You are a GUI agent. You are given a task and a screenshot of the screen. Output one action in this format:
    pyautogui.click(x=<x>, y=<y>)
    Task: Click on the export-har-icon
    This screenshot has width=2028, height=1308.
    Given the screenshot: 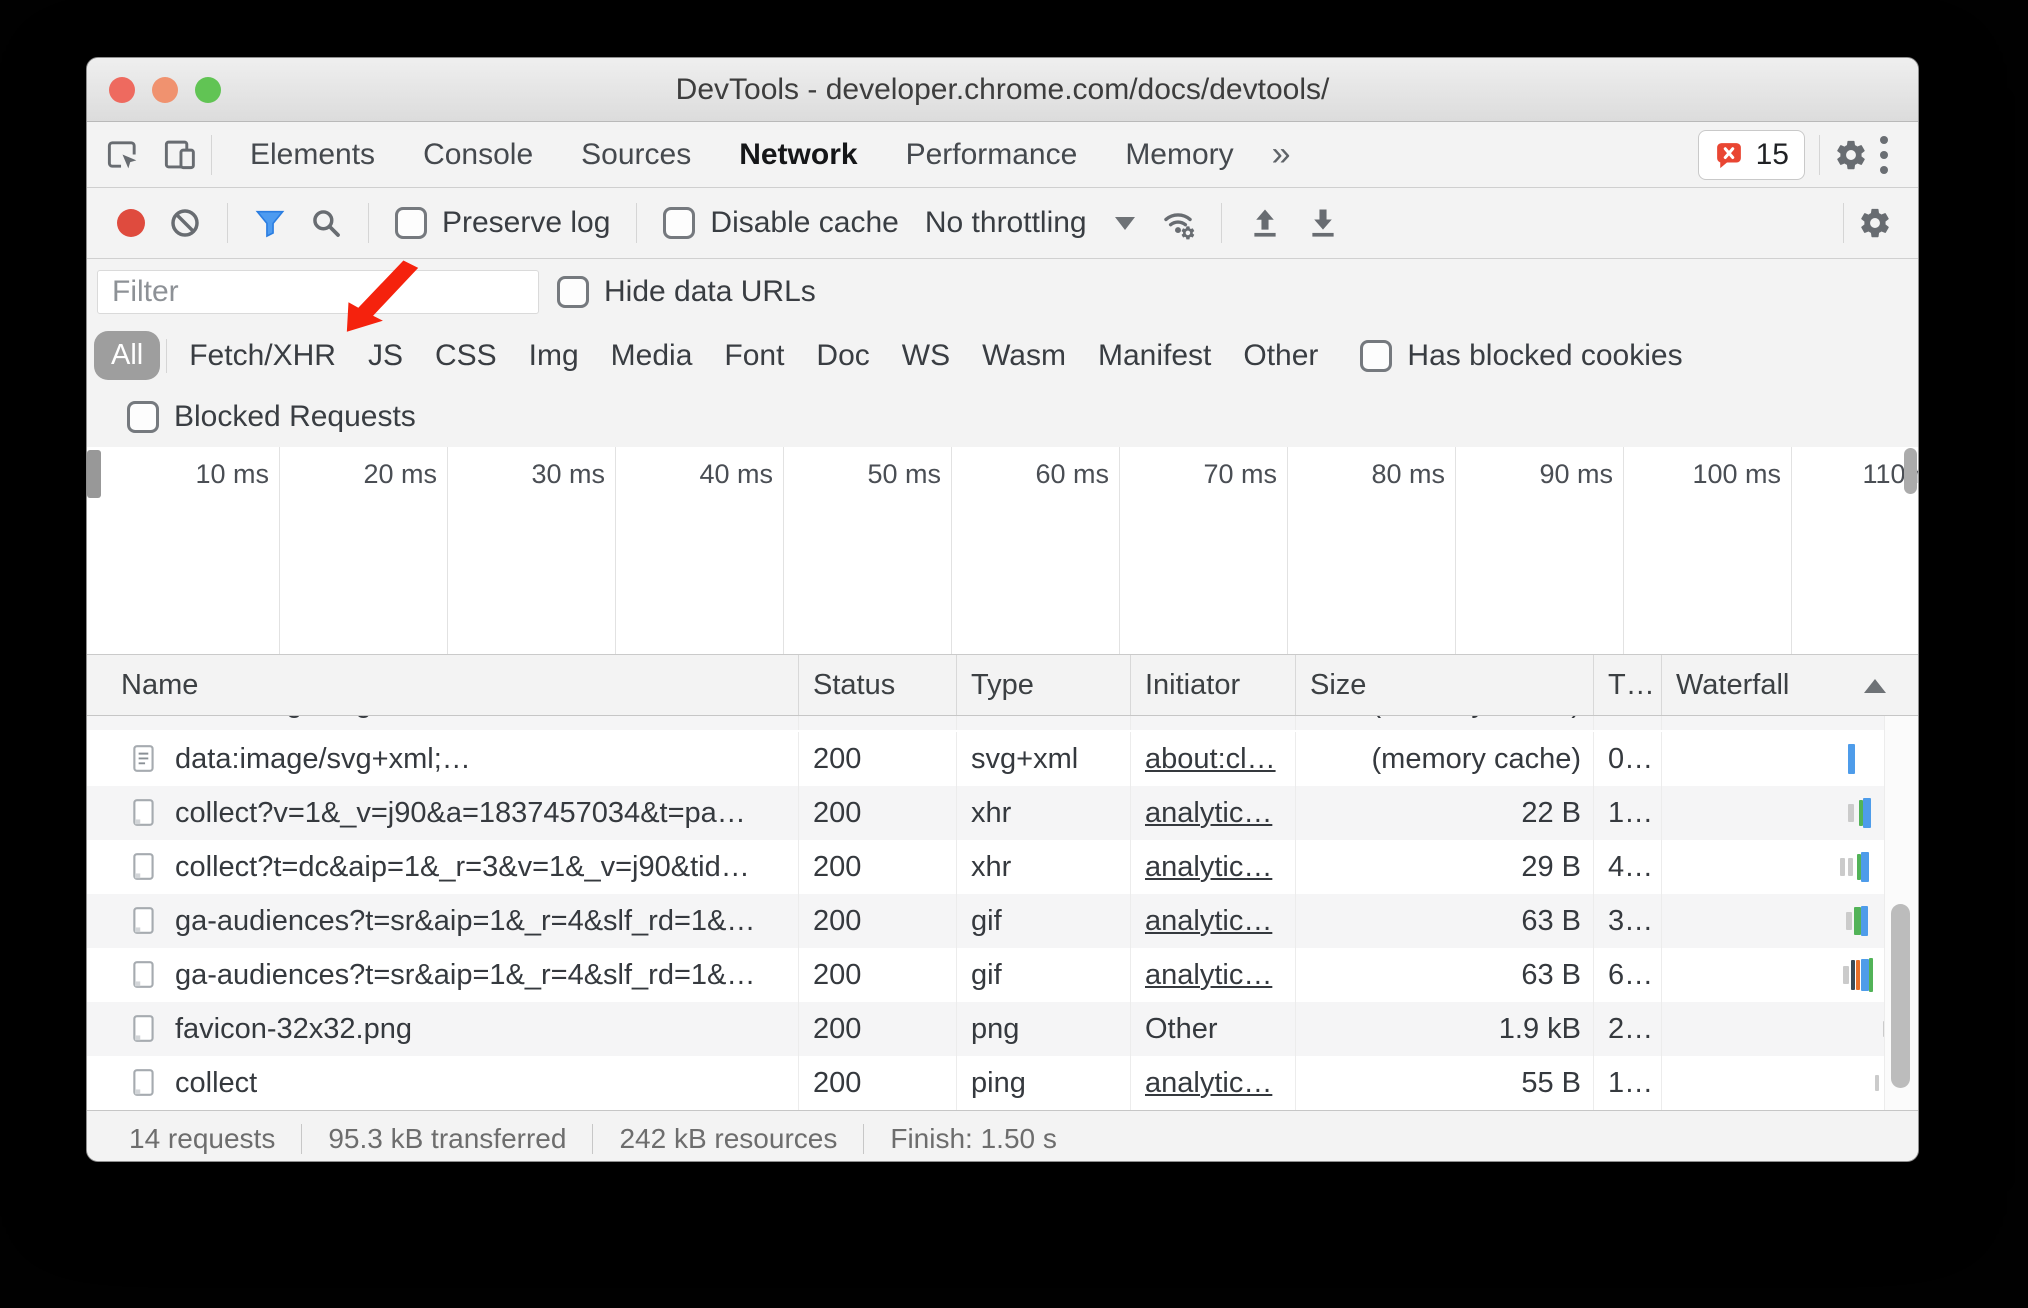 What is the action you would take?
    pyautogui.click(x=1323, y=223)
    